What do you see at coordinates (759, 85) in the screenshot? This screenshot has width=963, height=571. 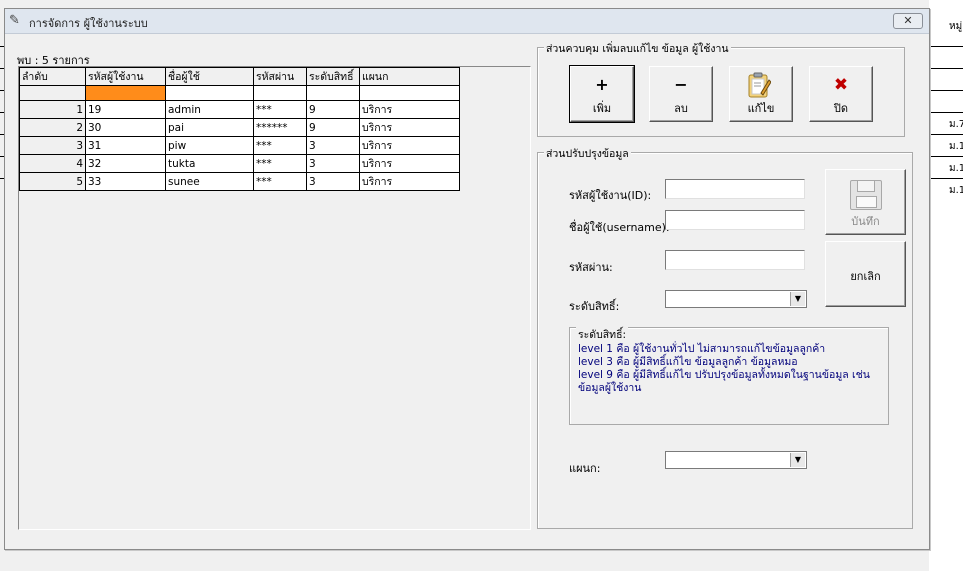 I see `clipboard-pencil-icon` at bounding box center [759, 85].